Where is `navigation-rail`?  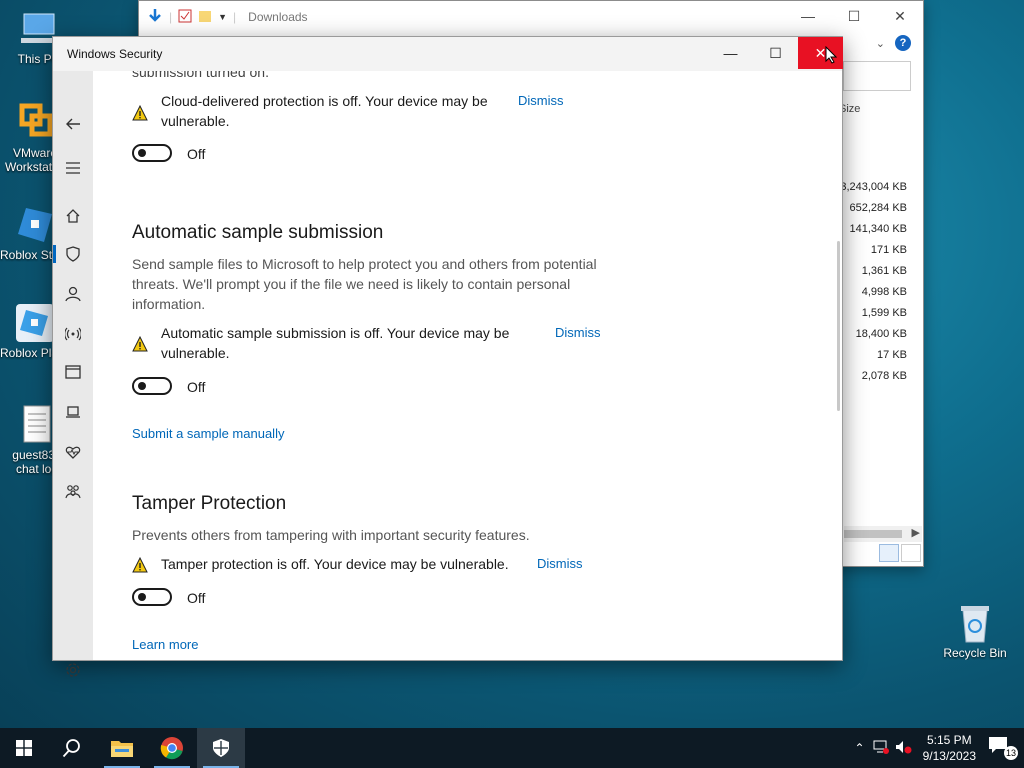 navigation-rail is located at coordinates (73, 374).